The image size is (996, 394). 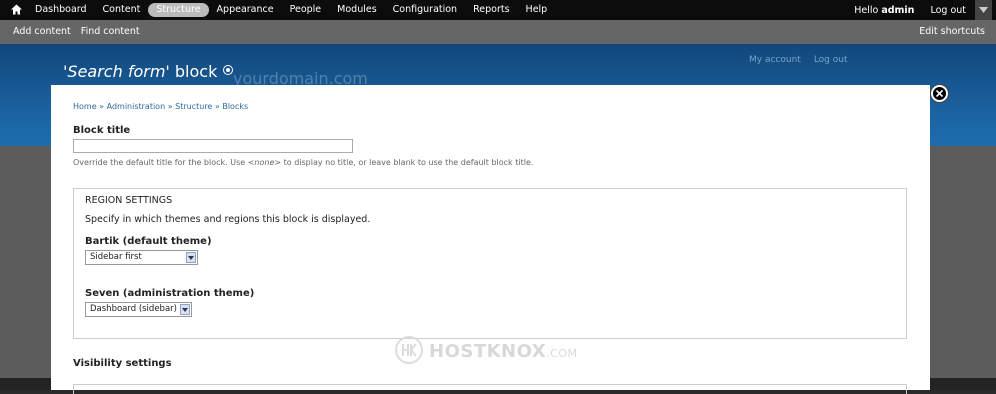 I want to click on header-logout-link: Log out, so click(x=831, y=60).